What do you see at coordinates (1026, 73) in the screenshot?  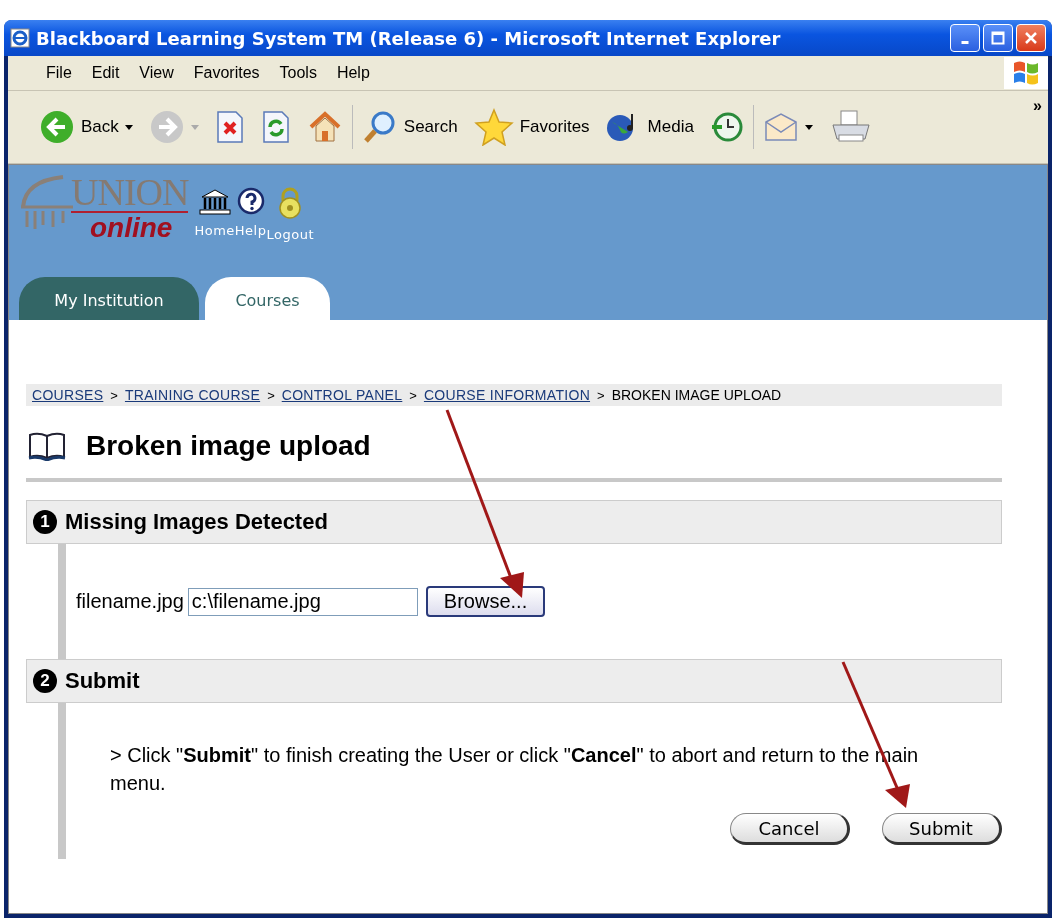 I see `windows-flag-icon` at bounding box center [1026, 73].